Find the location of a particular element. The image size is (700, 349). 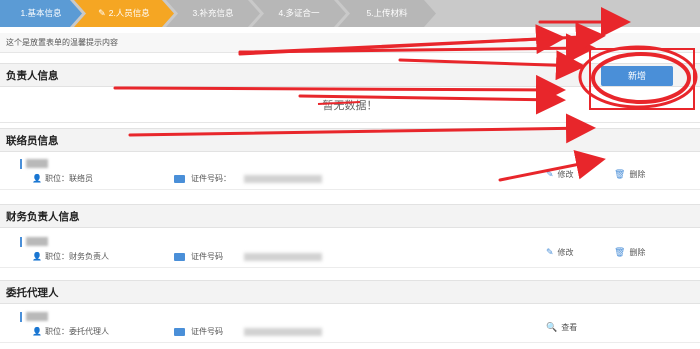

add-principal-button: 新增 is located at coordinates (637, 76).